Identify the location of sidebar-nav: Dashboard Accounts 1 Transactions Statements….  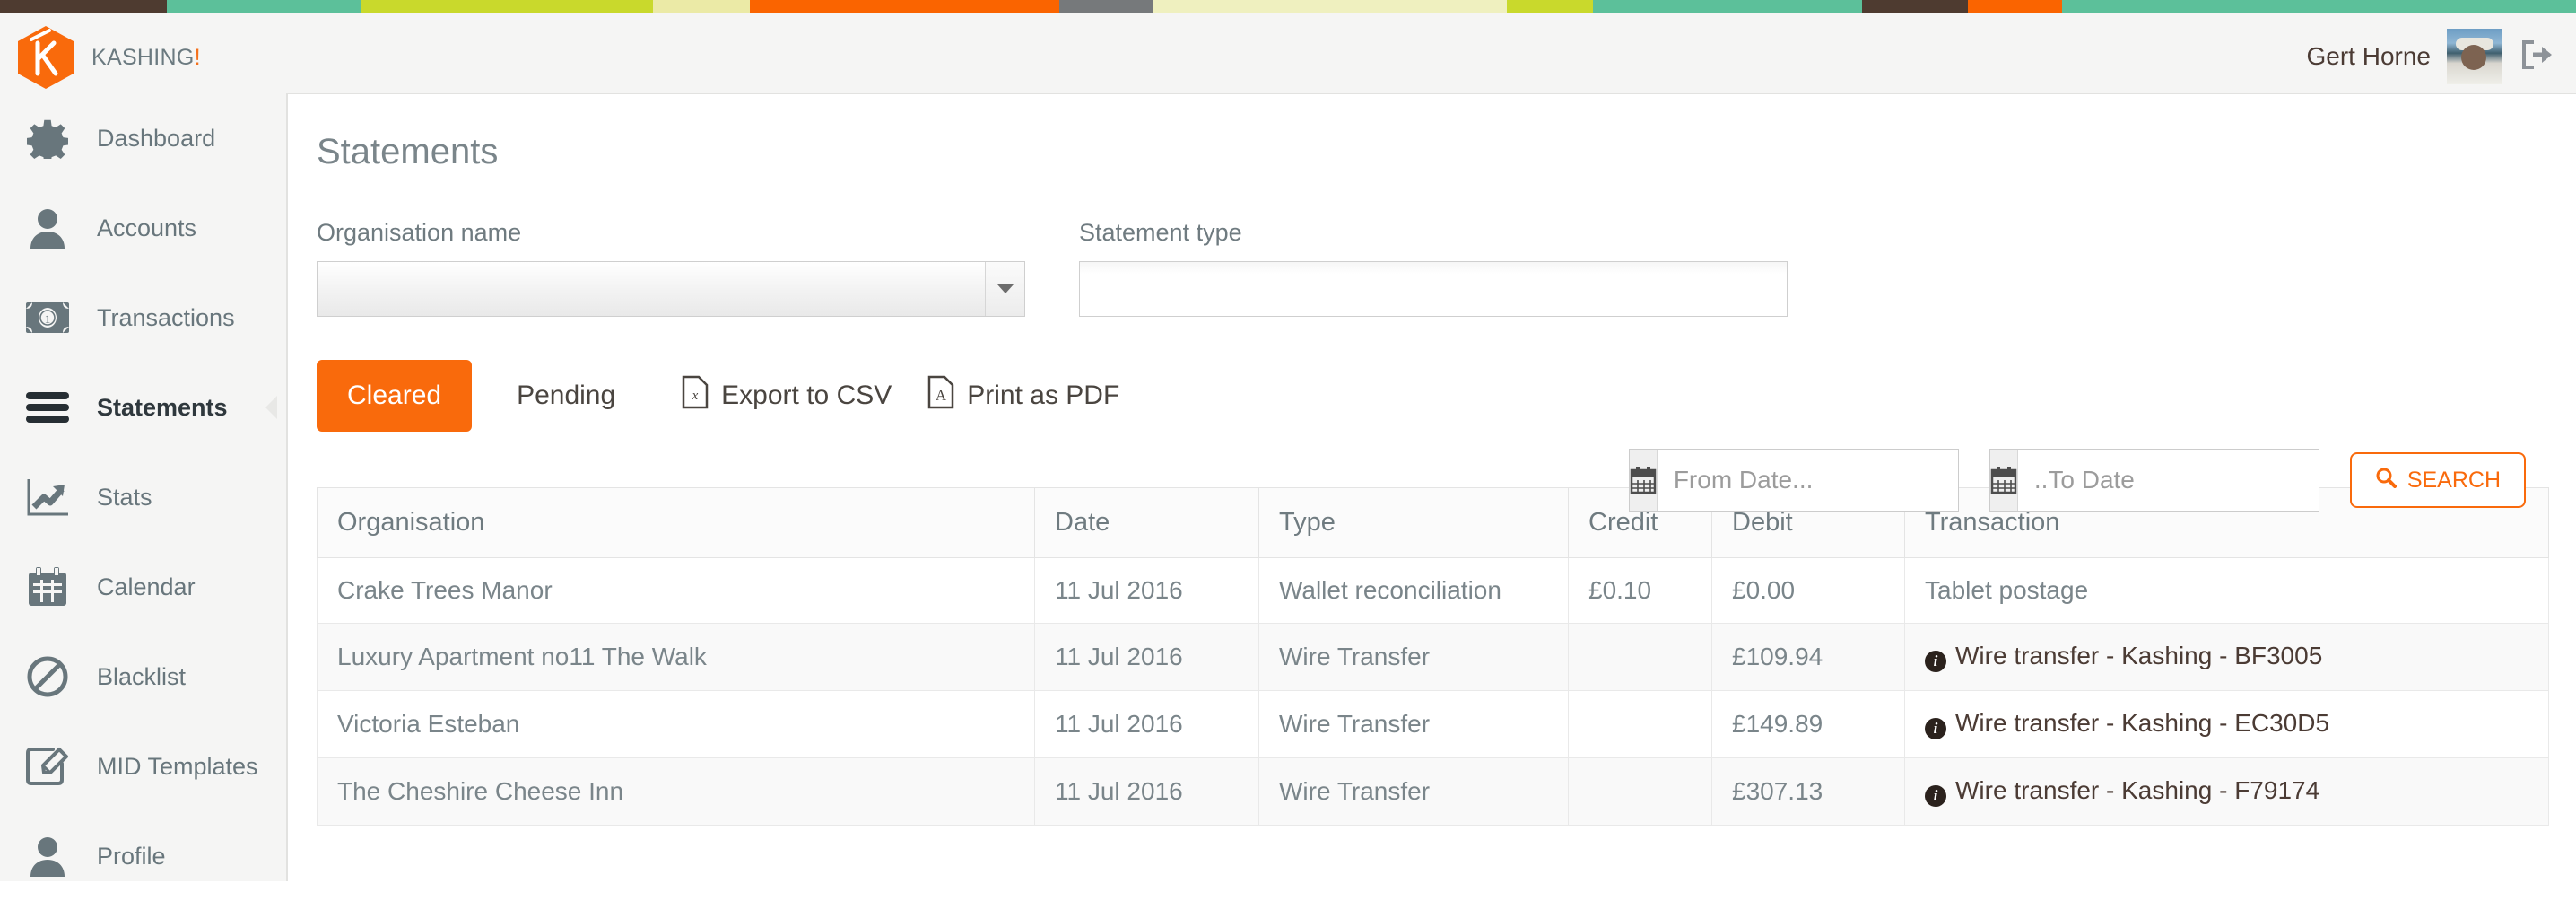
(143, 487).